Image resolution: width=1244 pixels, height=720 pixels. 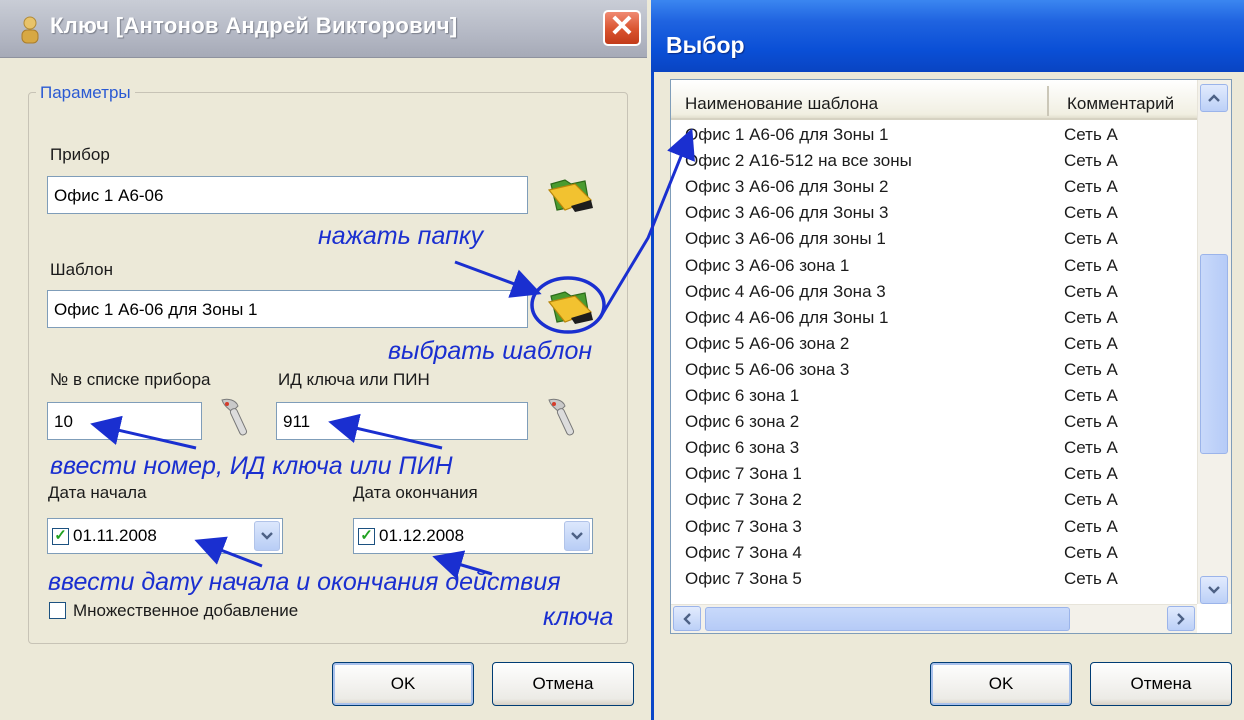 I want to click on arrow-to-template-list, so click(x=646, y=223).